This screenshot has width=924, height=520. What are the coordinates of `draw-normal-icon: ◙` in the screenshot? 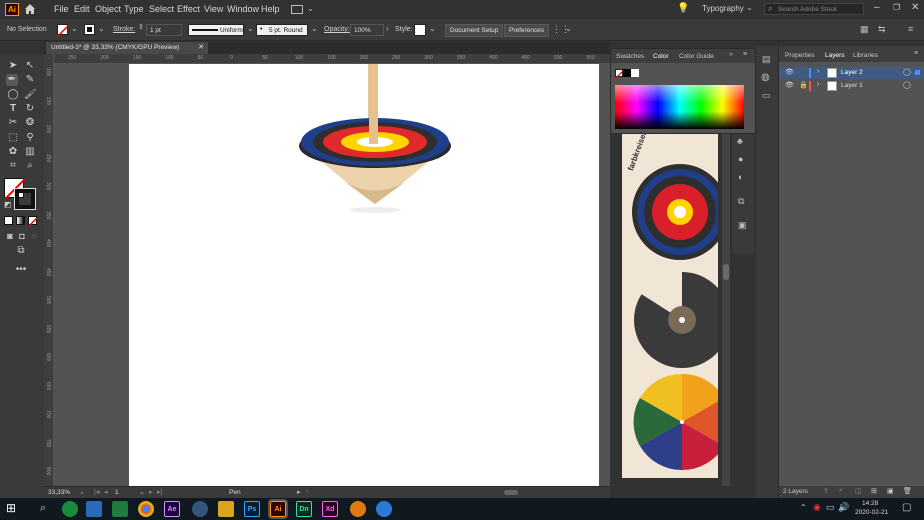 It's located at (10, 236).